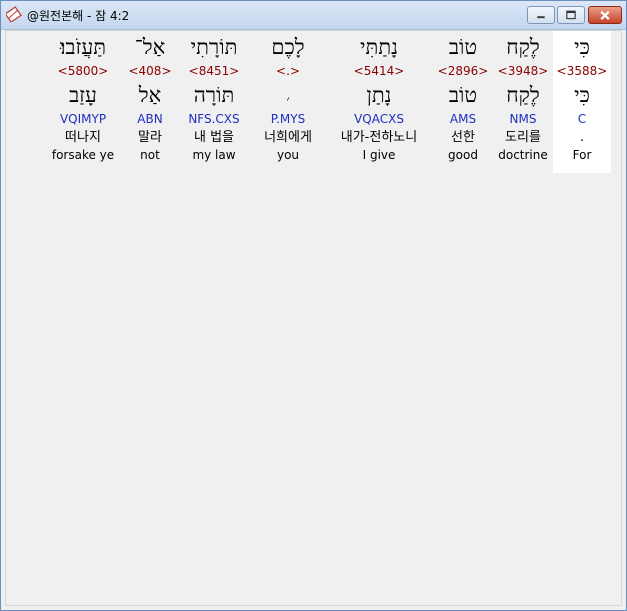  Describe the element at coordinates (463, 71) in the screenshot. I see `strong-number: <2896>` at that location.